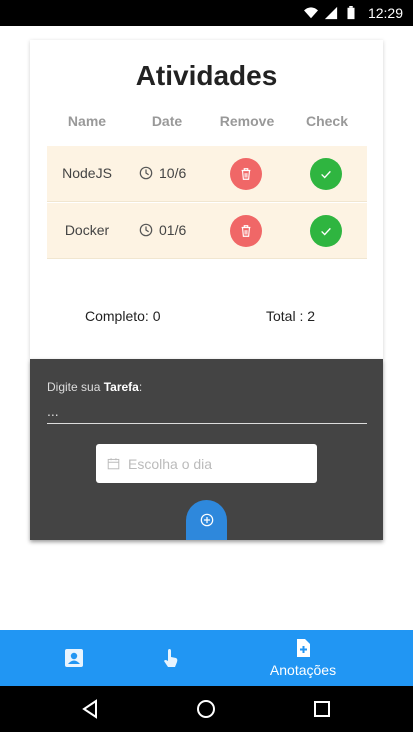 The image size is (413, 732). I want to click on system-navigation-bar, so click(206, 709).